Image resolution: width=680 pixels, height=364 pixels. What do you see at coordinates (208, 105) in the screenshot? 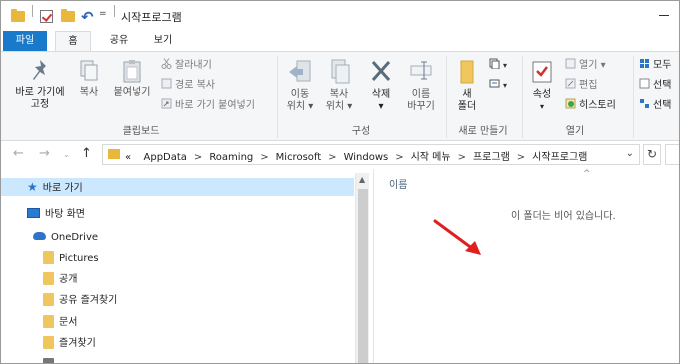
I see `paste-shortcut-button: 바로 가기 붙여넣기` at bounding box center [208, 105].